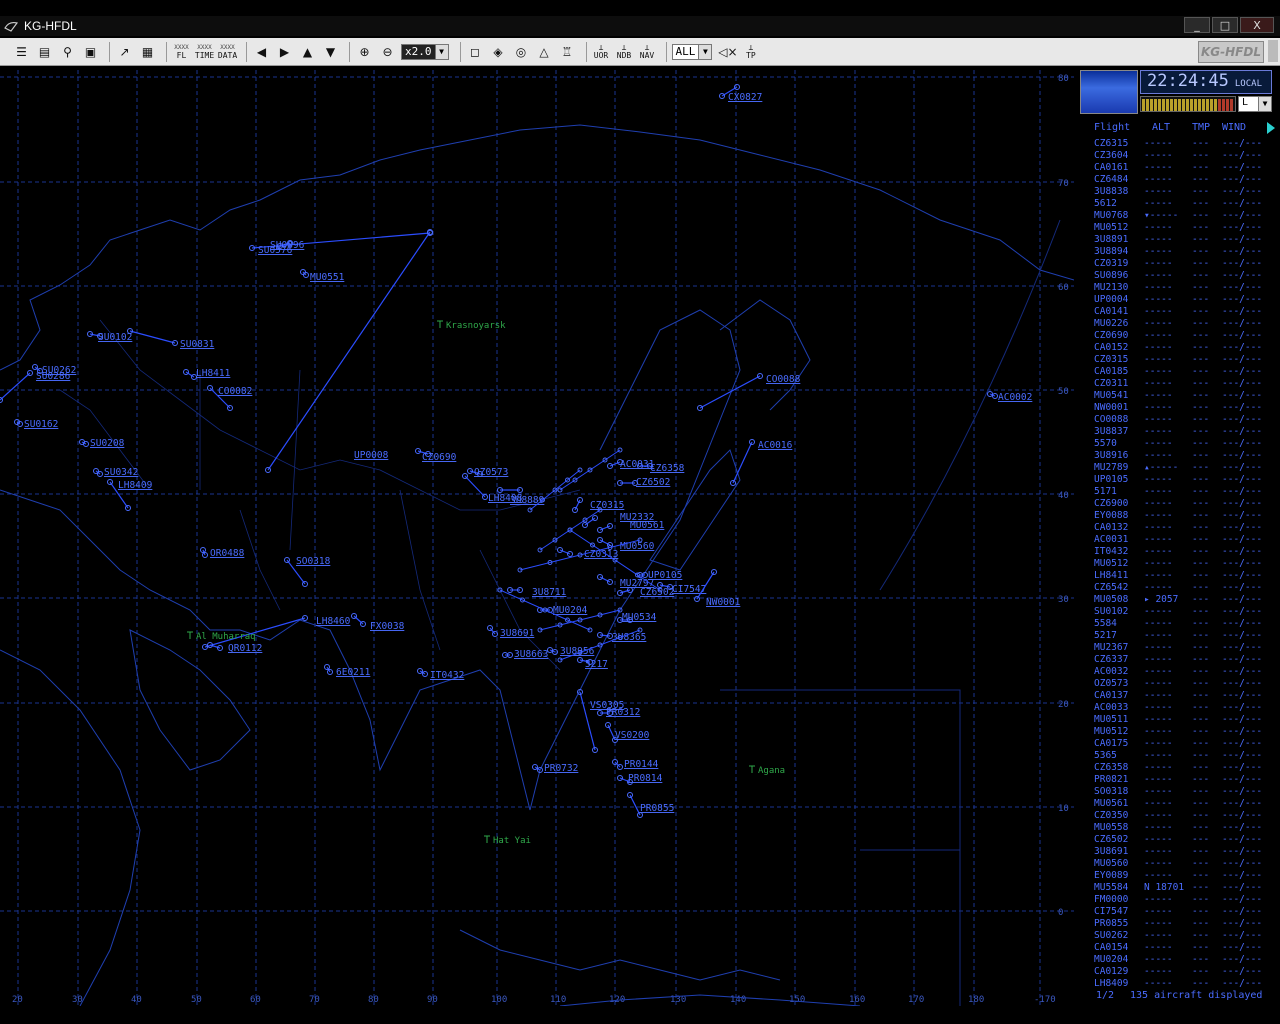 Image resolution: width=1280 pixels, height=1024 pixels. I want to click on table-row: 5584 ----- --- ---/---, so click(1178, 624).